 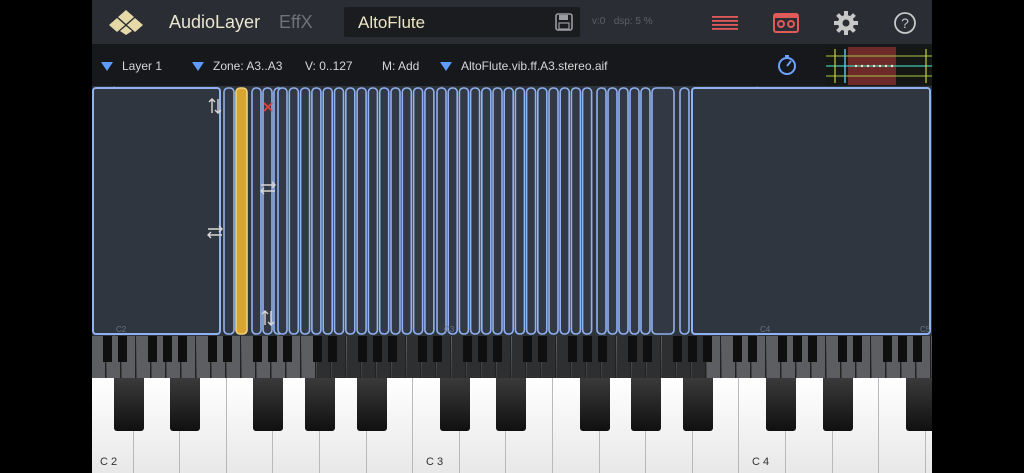 I want to click on voice-count: v:0 dsp: 5 %, so click(x=622, y=21).